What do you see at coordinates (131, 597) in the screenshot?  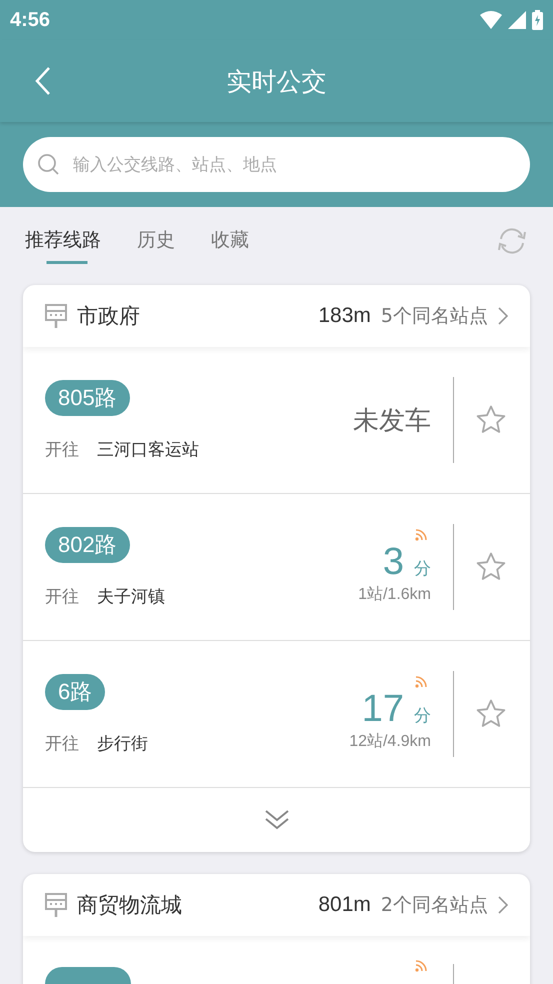 I see `destination: 夫子河镇` at bounding box center [131, 597].